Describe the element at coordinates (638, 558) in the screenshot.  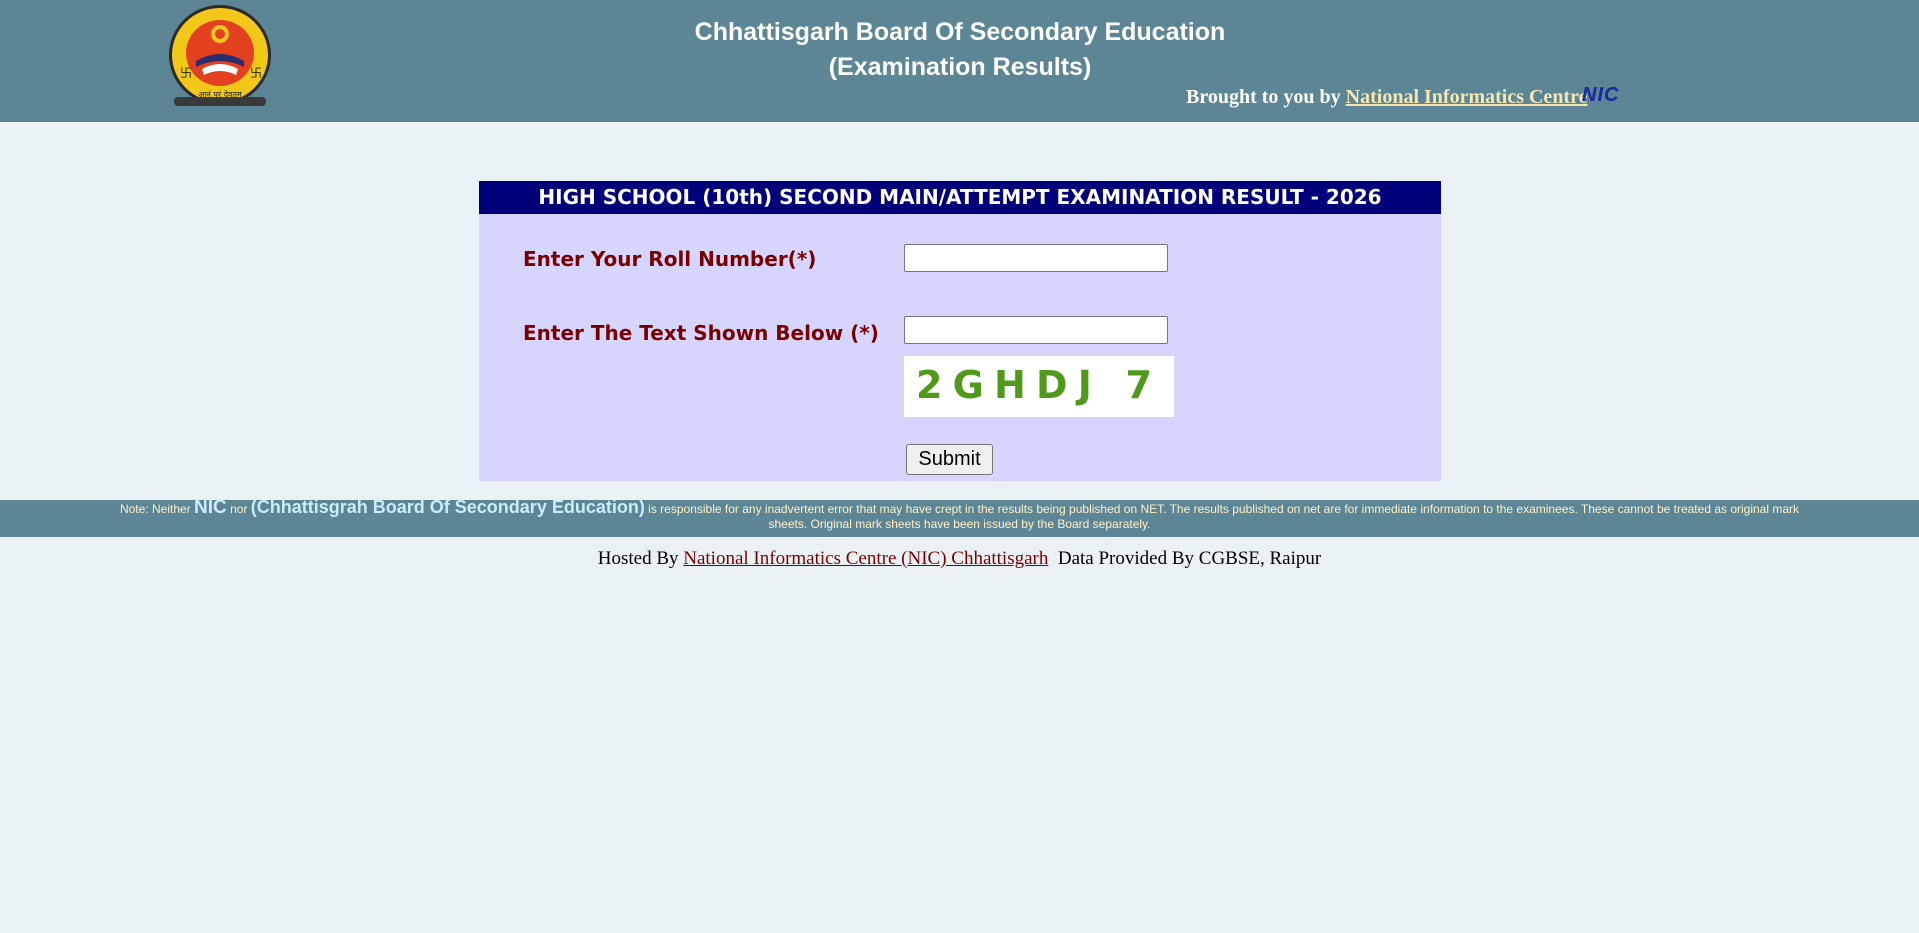
I see `hosted-by-prefix: Hosted By` at that location.